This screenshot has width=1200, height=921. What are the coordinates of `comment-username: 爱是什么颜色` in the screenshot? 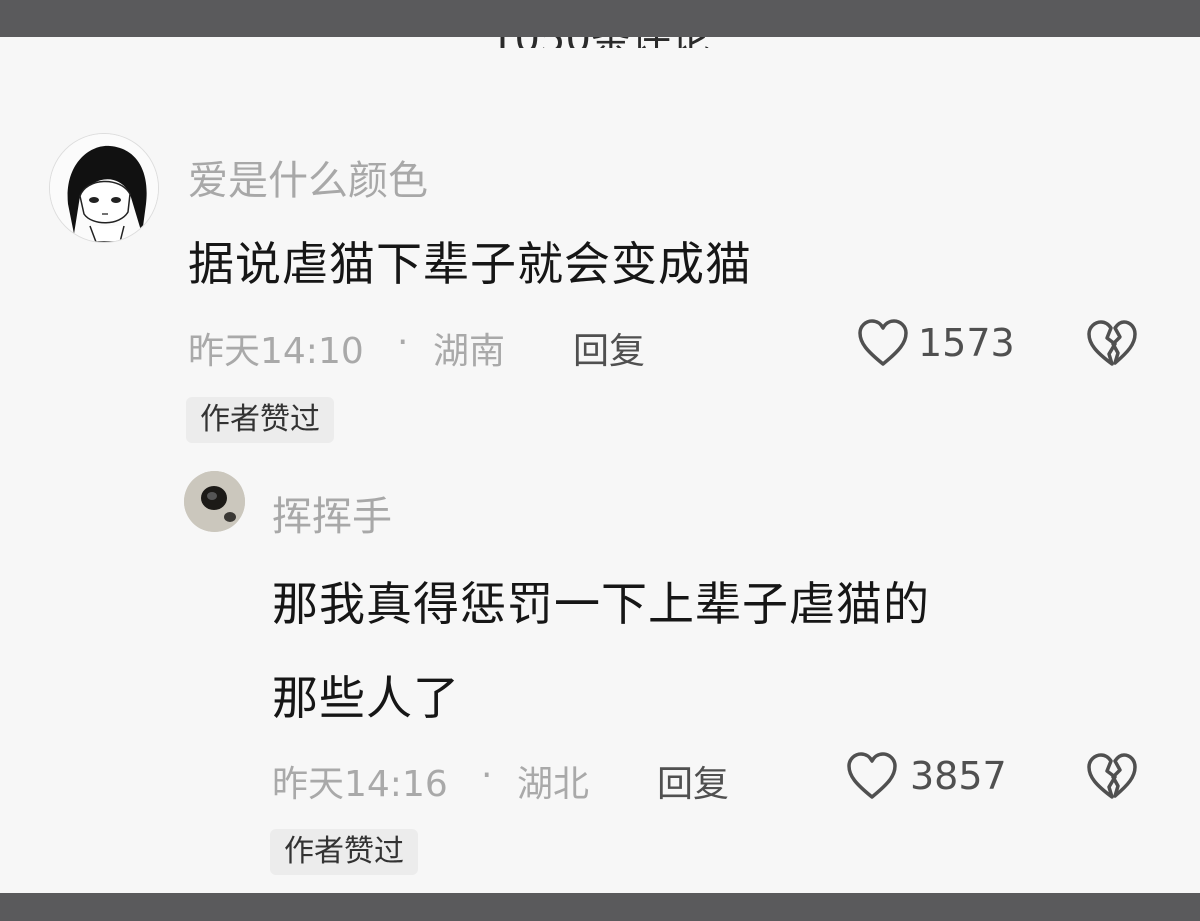 It's located at (308, 177).